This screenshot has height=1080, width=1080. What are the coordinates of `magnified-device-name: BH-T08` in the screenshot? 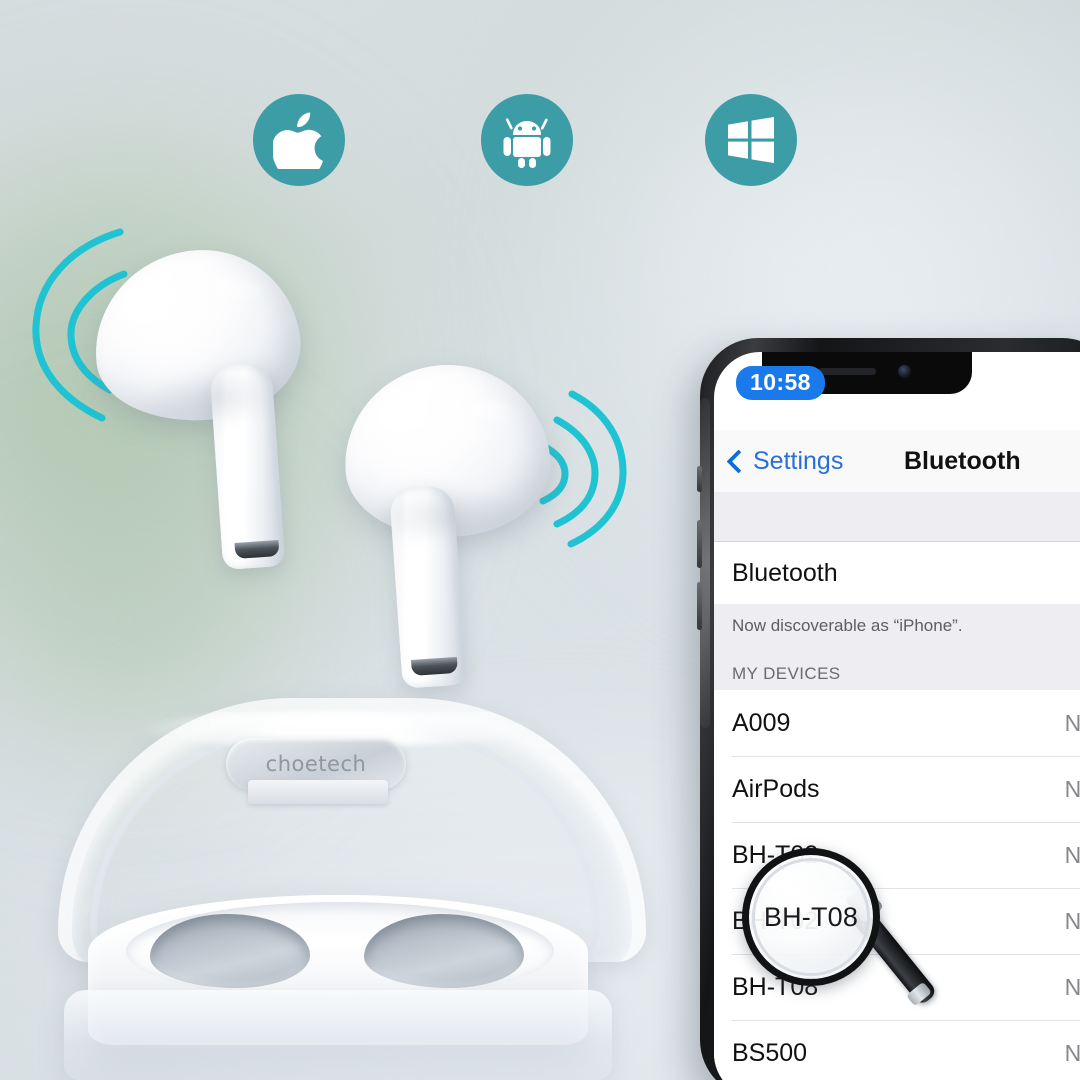 It's located at (811, 916).